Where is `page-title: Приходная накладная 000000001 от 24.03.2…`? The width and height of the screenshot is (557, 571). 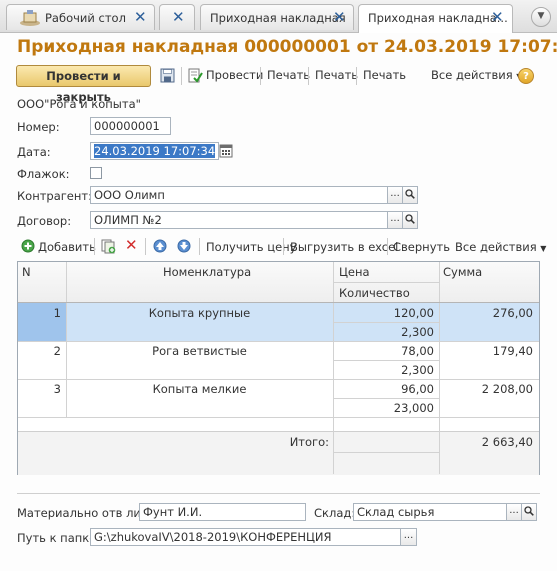
page-title: Приходная накладная 000000001 от 24.03.2… is located at coordinates (287, 47).